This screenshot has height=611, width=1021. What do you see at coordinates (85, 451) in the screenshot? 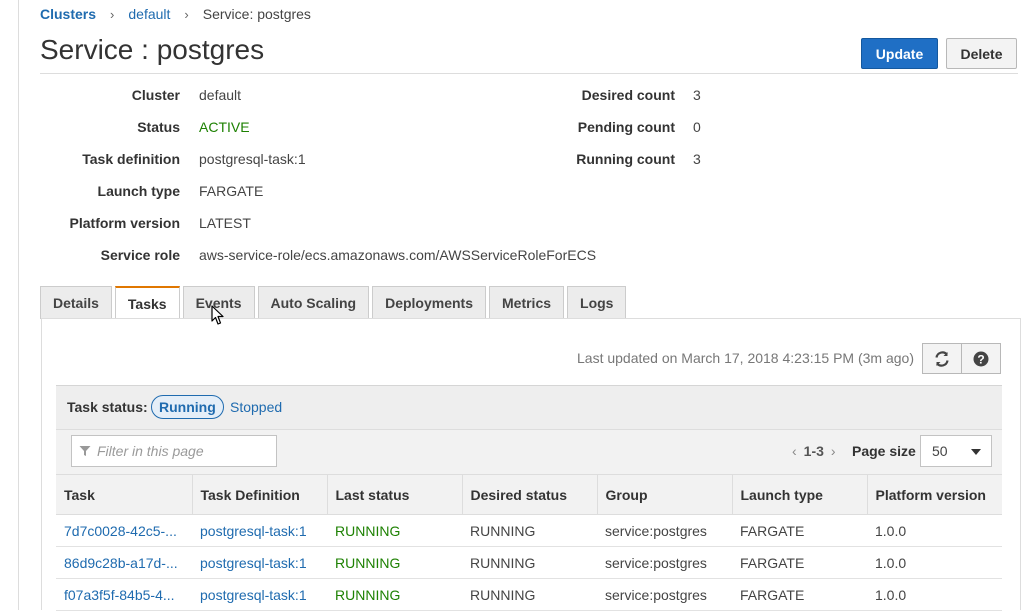
I see `filter-icon` at bounding box center [85, 451].